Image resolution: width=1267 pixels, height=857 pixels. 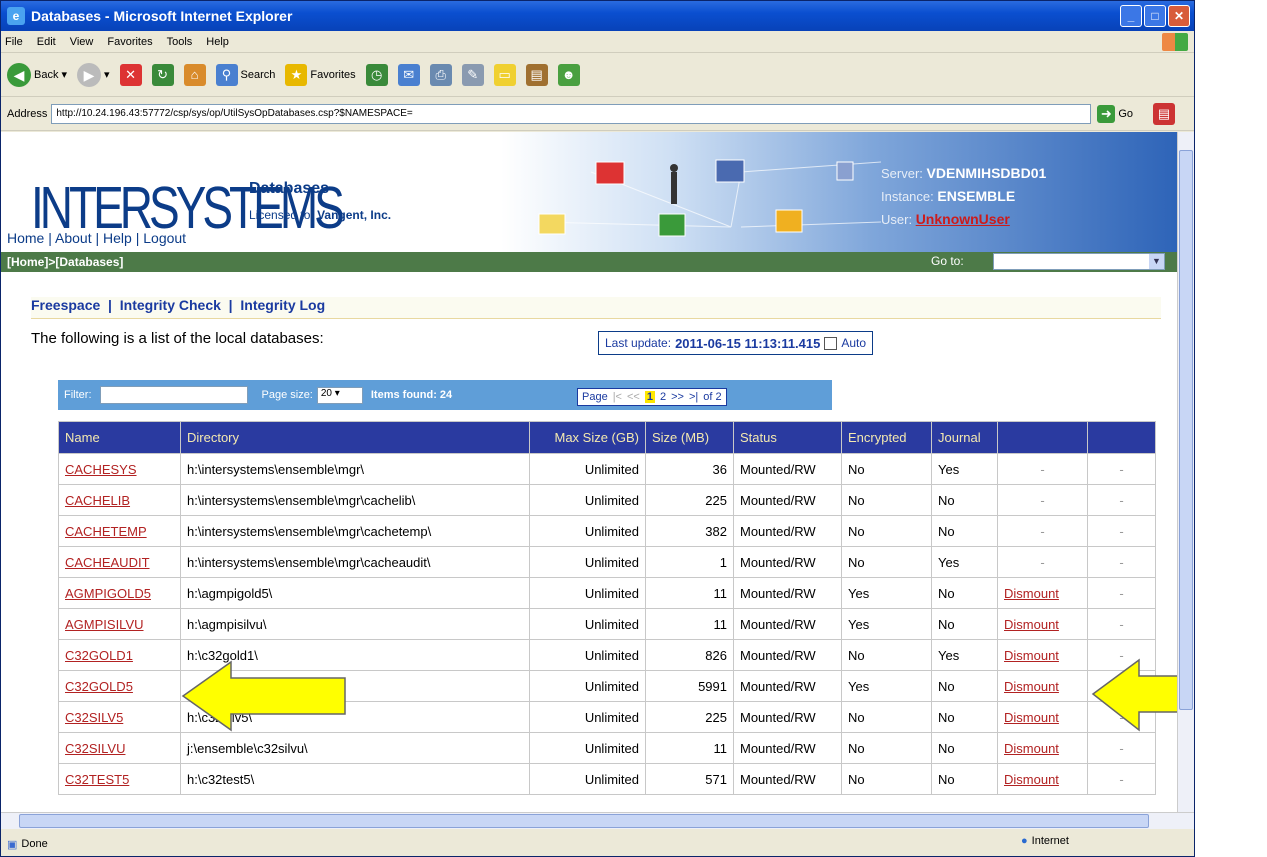 What do you see at coordinates (1155, 16) in the screenshot?
I see `maximize-button: □` at bounding box center [1155, 16].